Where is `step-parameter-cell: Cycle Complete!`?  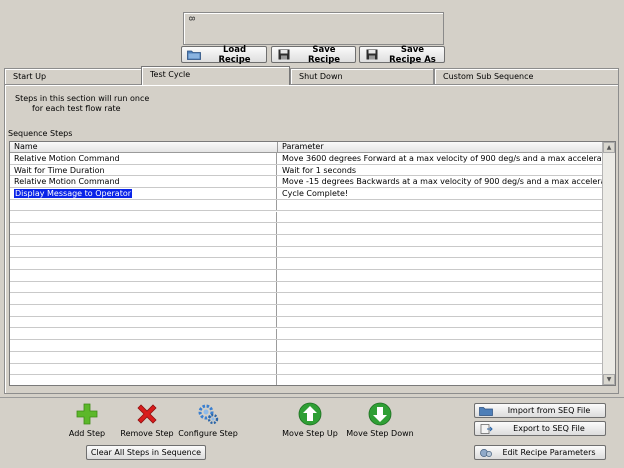 step-parameter-cell: Cycle Complete! is located at coordinates (440, 193).